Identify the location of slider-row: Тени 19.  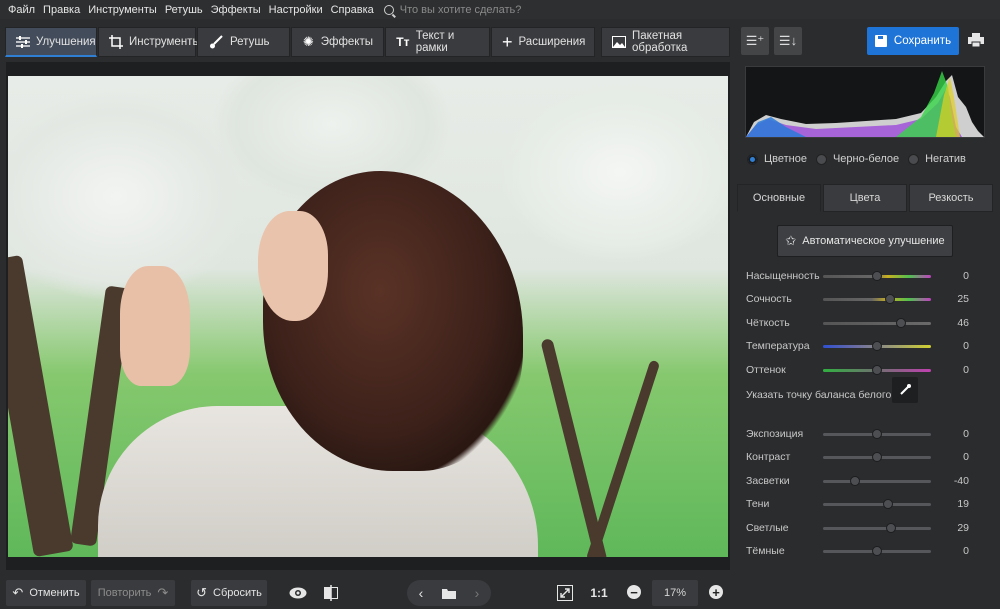
(867, 504).